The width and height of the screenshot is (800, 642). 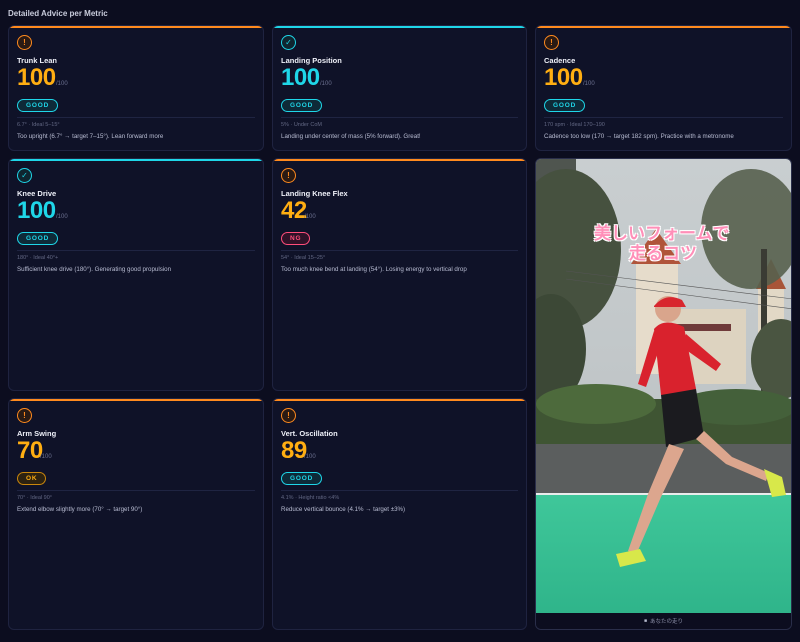 What do you see at coordinates (58, 13) in the screenshot?
I see `section-title: Detailed Advice per Metric` at bounding box center [58, 13].